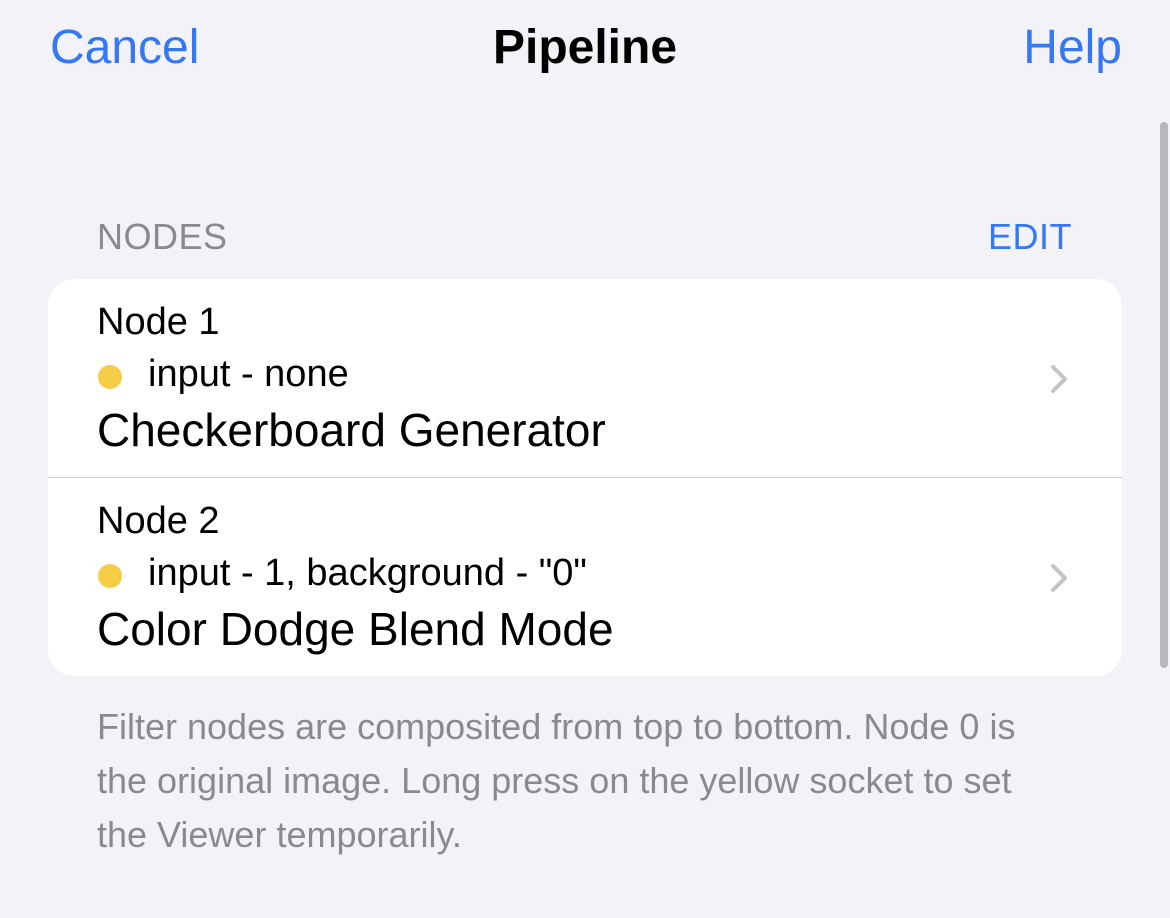 The image size is (1170, 918). Describe the element at coordinates (124, 47) in the screenshot. I see `cancel-button: Cancel` at that location.